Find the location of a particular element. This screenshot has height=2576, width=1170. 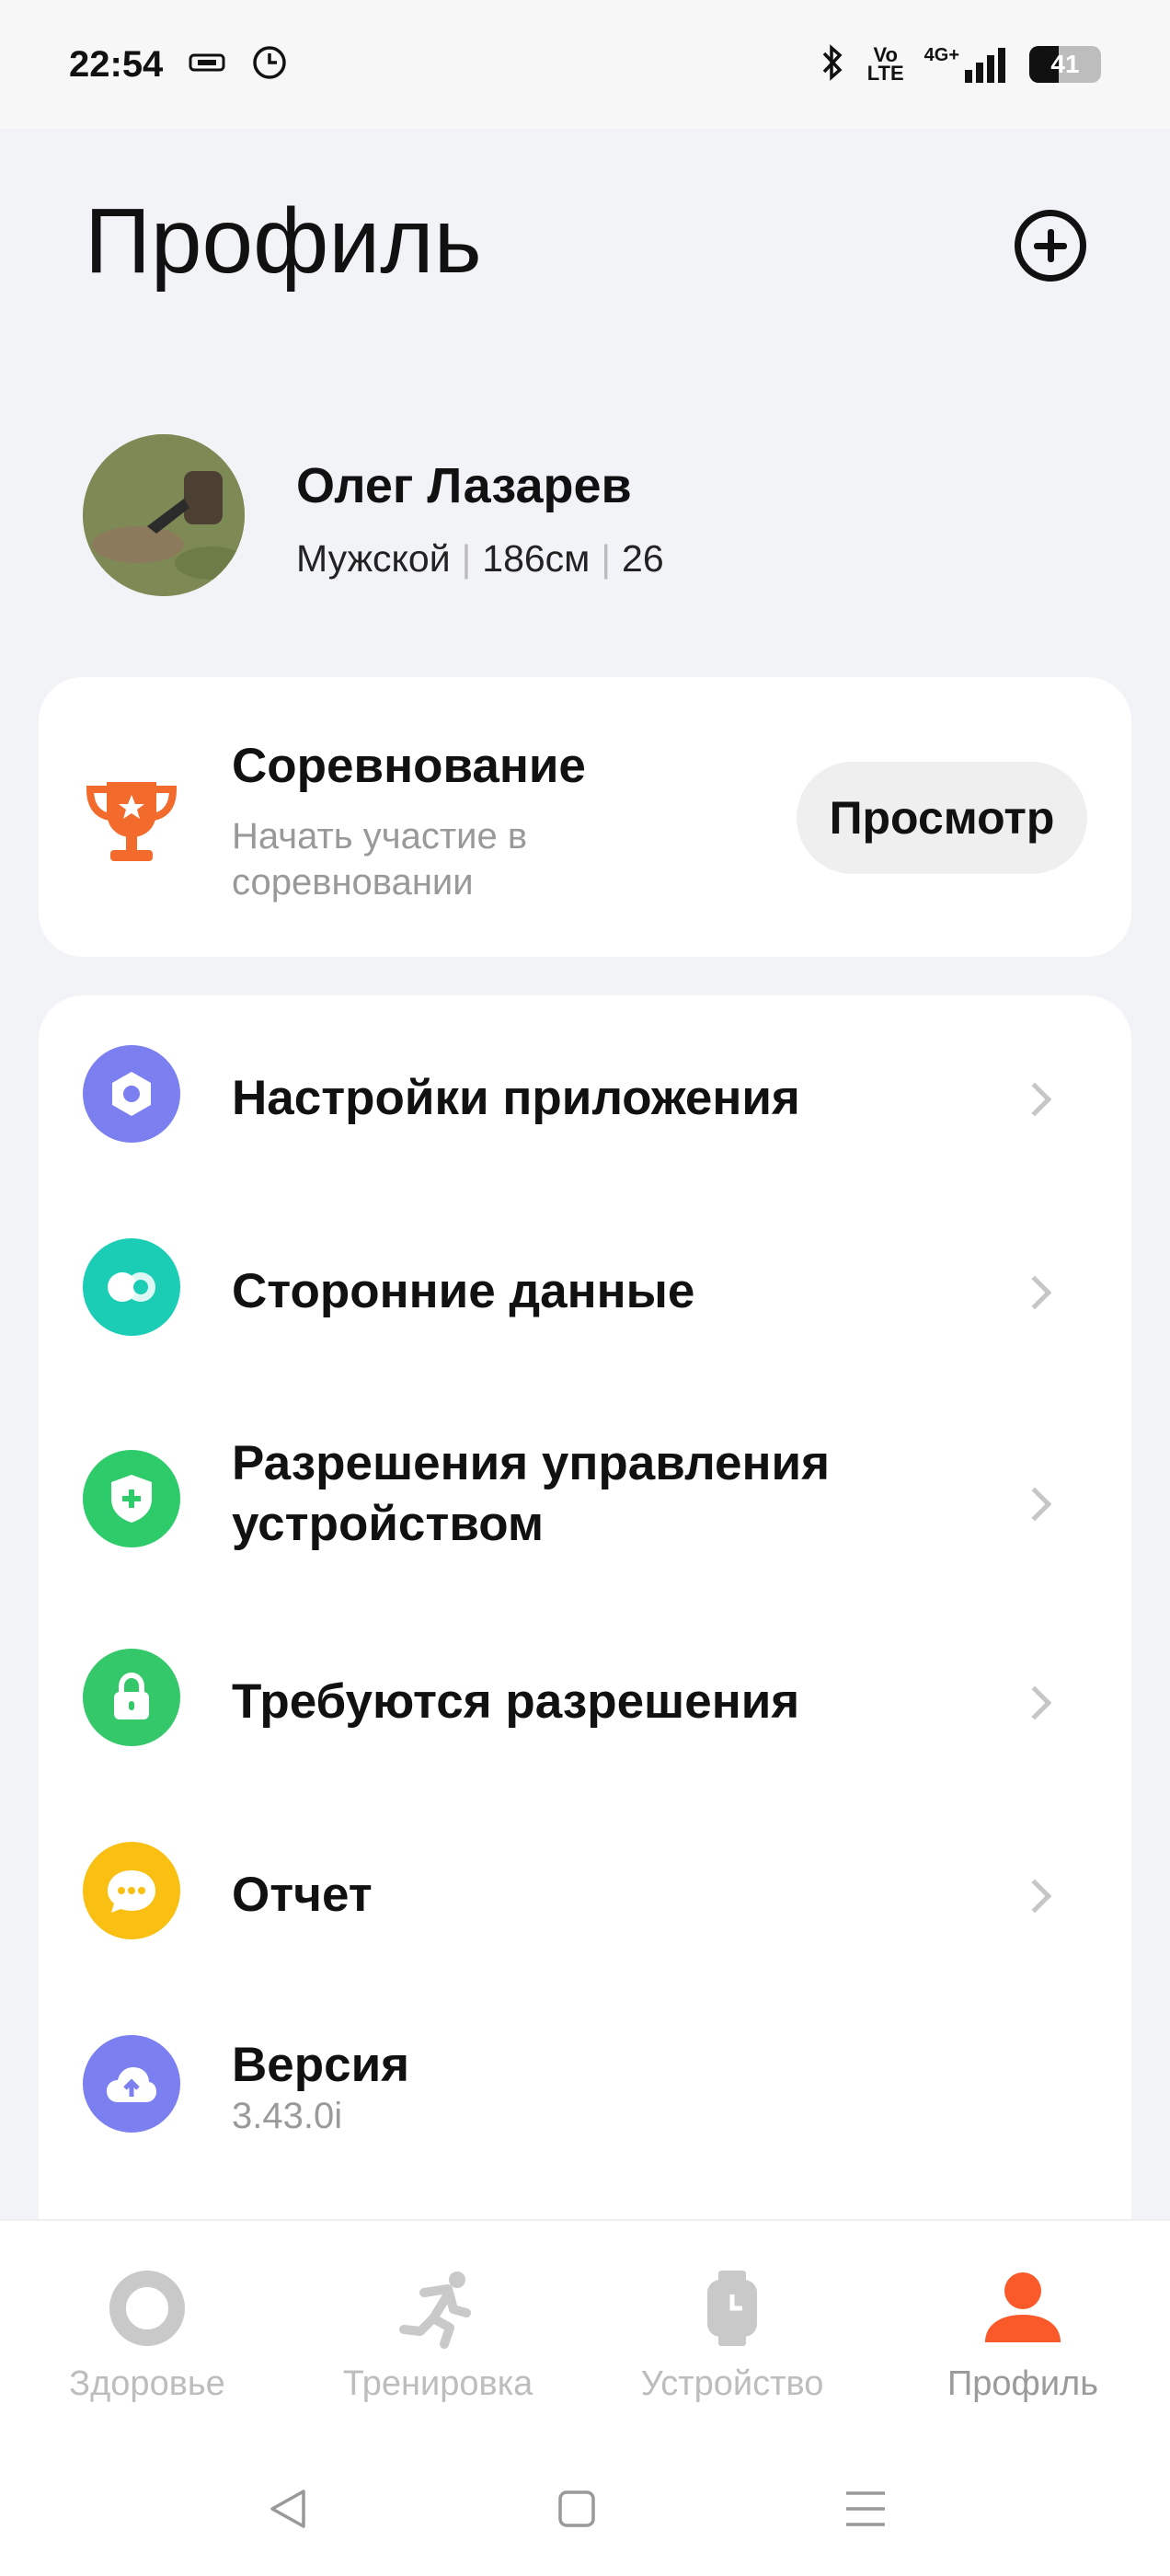

menu-item-required-permissions: Требуются разрешения is located at coordinates (585, 1704).